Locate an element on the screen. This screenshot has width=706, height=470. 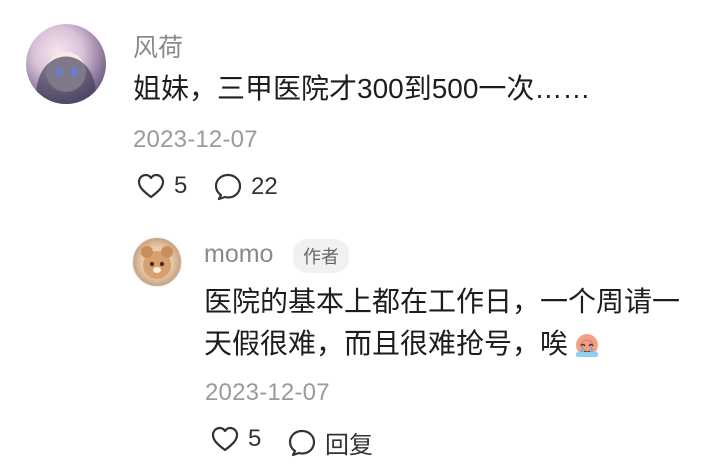
reply-text: 医院的基本上都在工作日，一个周请一 天假很难，而且很难抢号，唉 is located at coordinates (449, 323).